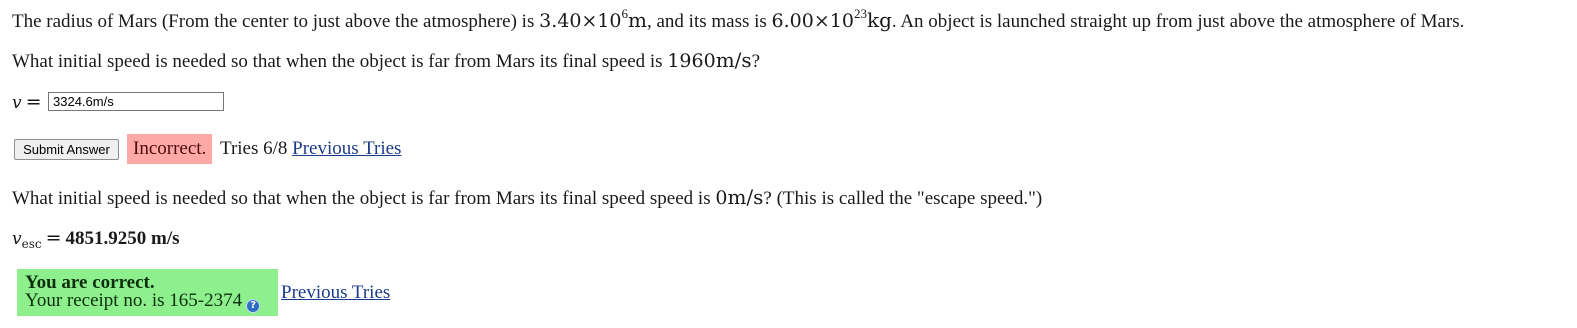 The image size is (1577, 328). I want to click on help-icon: ?, so click(253, 306).